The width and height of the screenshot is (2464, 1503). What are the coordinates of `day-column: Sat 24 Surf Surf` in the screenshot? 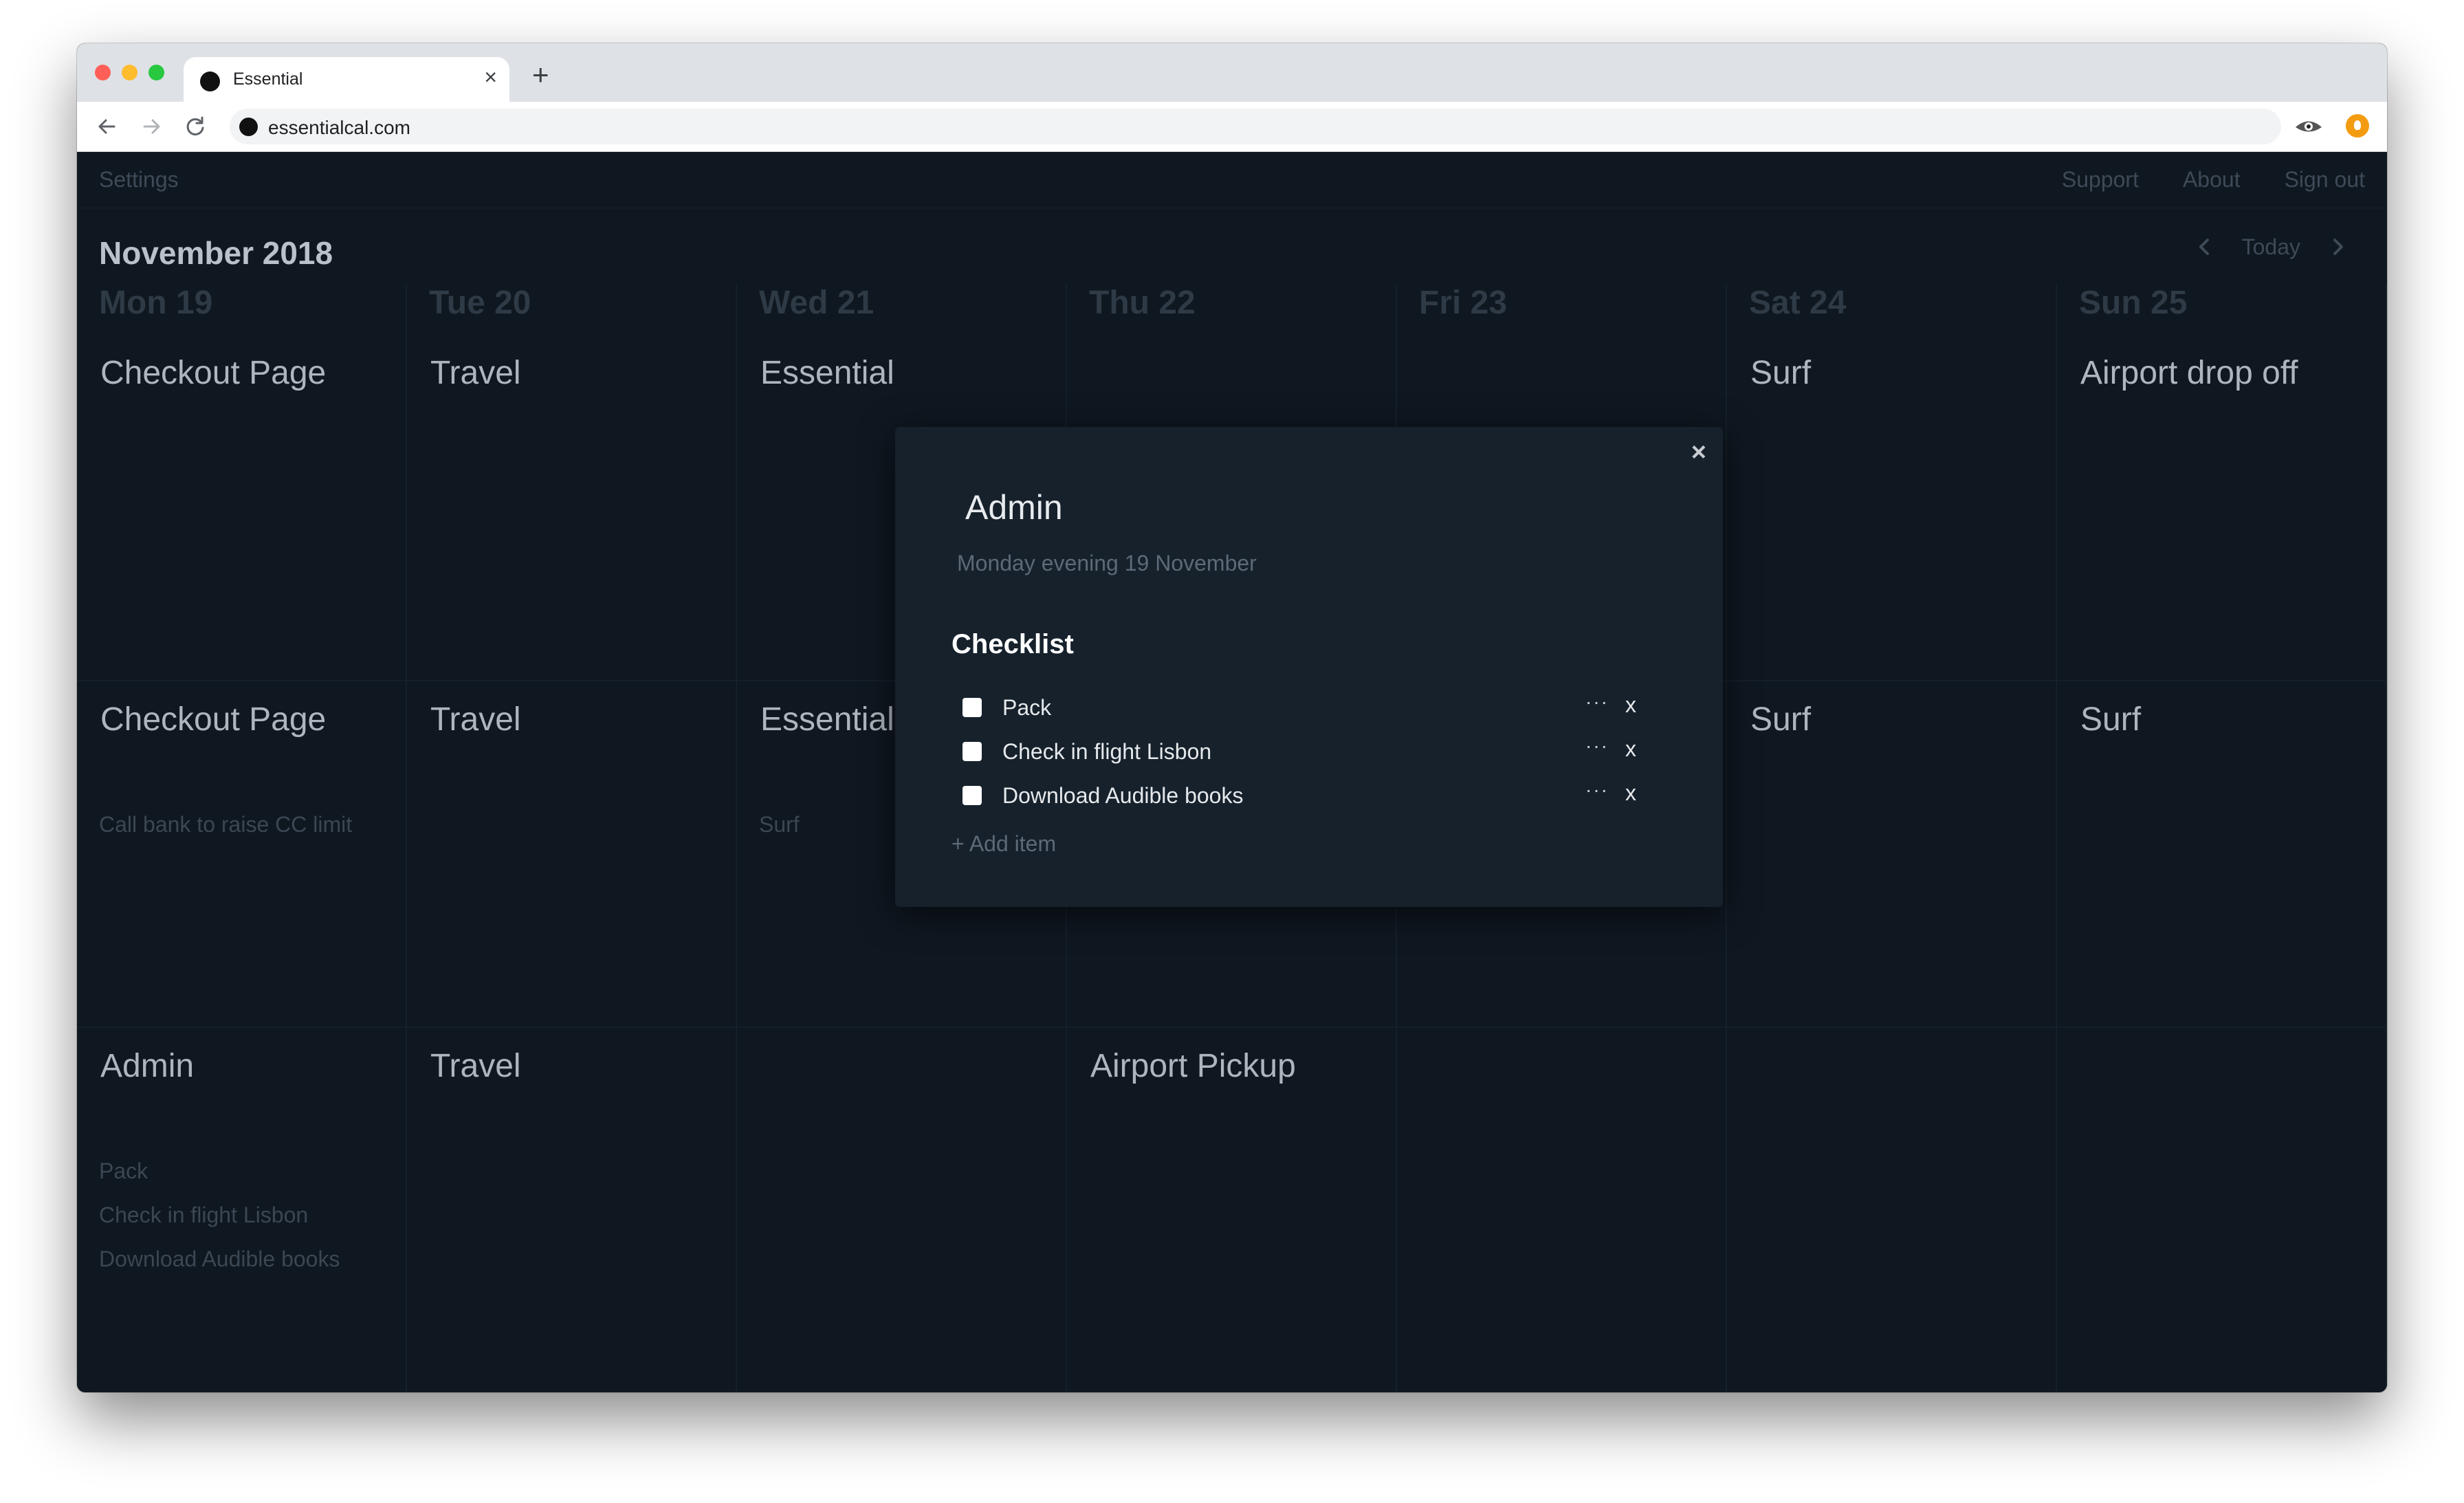 It's located at (1892, 838).